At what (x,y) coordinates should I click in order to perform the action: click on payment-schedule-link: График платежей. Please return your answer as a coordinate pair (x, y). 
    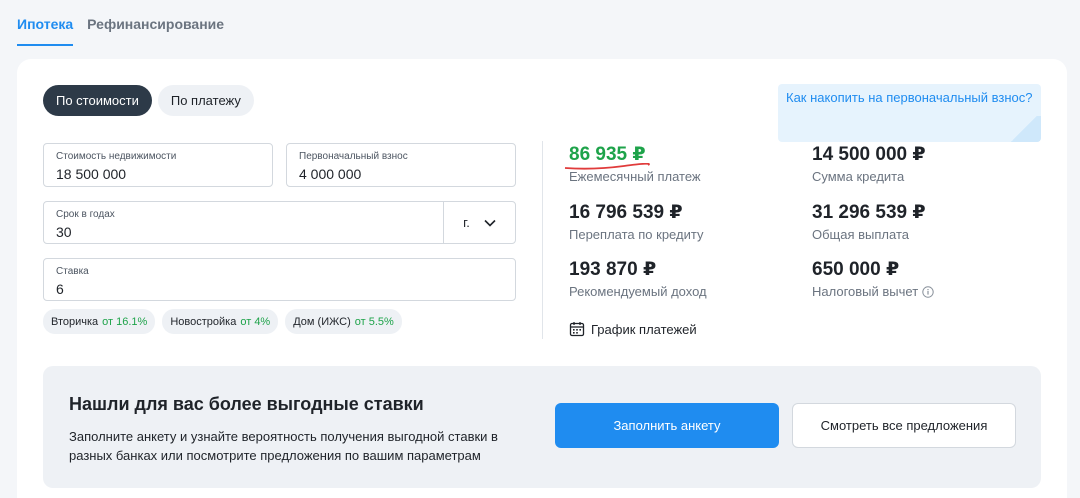
    Looking at the image, I should click on (633, 329).